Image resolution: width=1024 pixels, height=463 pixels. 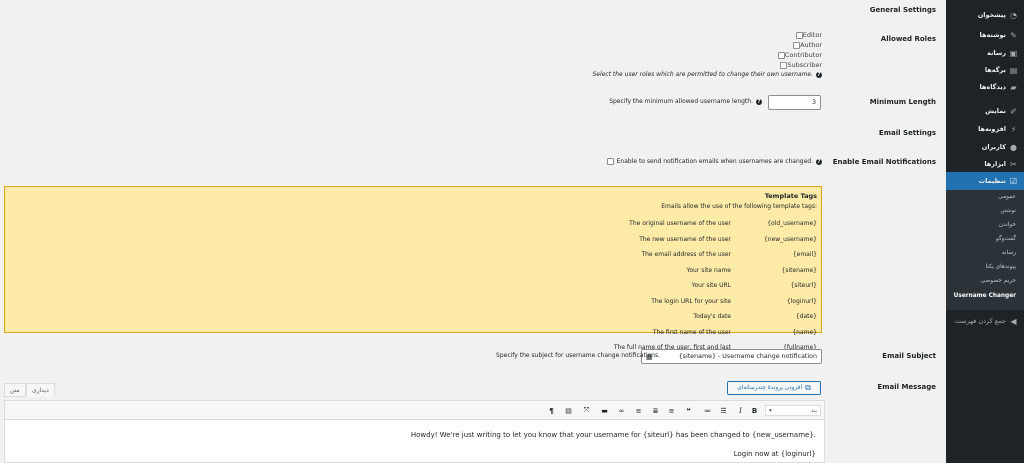 I want to click on template-tag-code: {old_username}, so click(x=792, y=223).